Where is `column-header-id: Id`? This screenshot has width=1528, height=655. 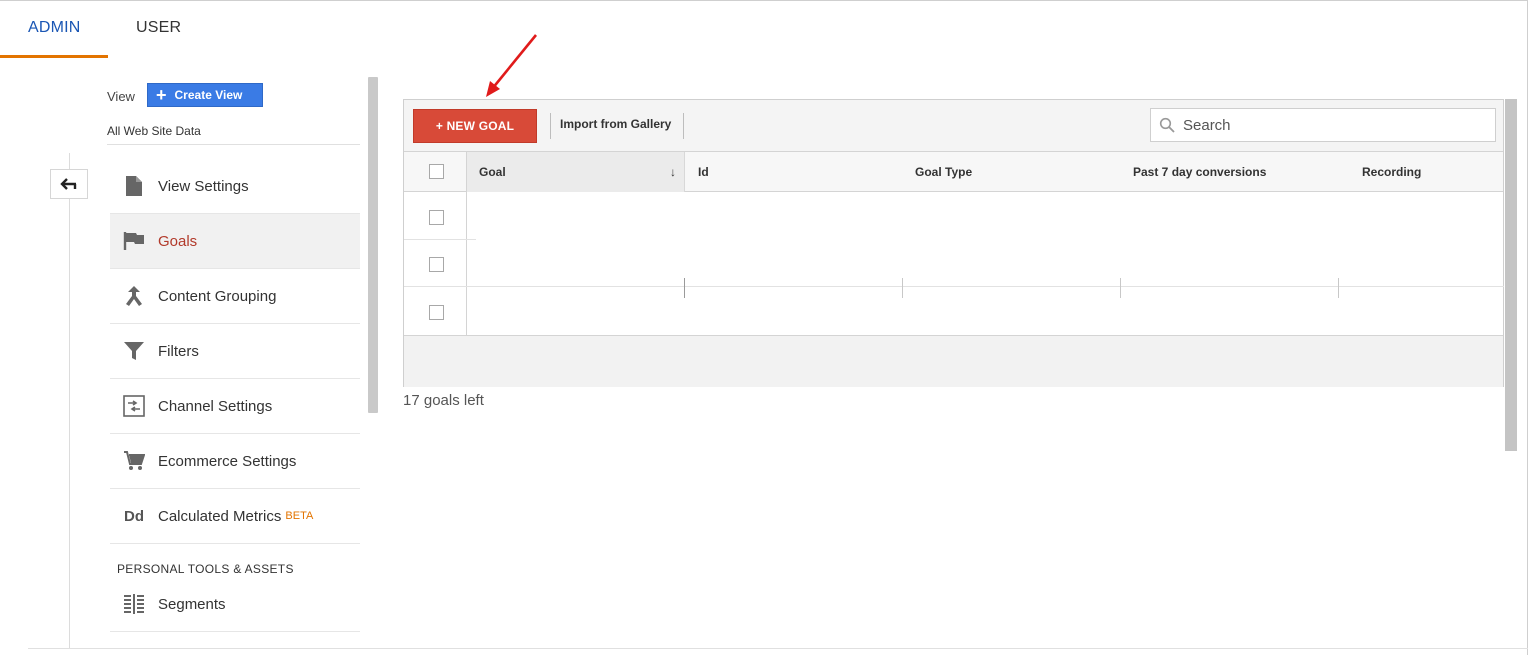
column-header-id: Id is located at coordinates (703, 172).